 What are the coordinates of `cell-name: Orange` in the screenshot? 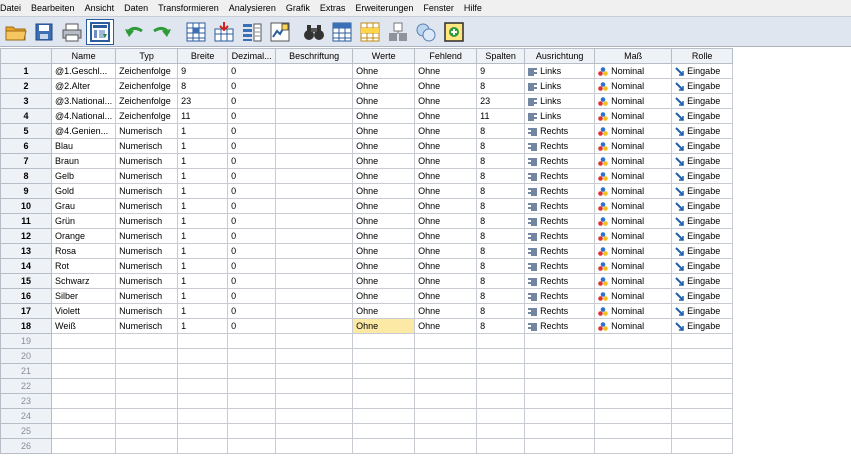 It's located at (83, 236).